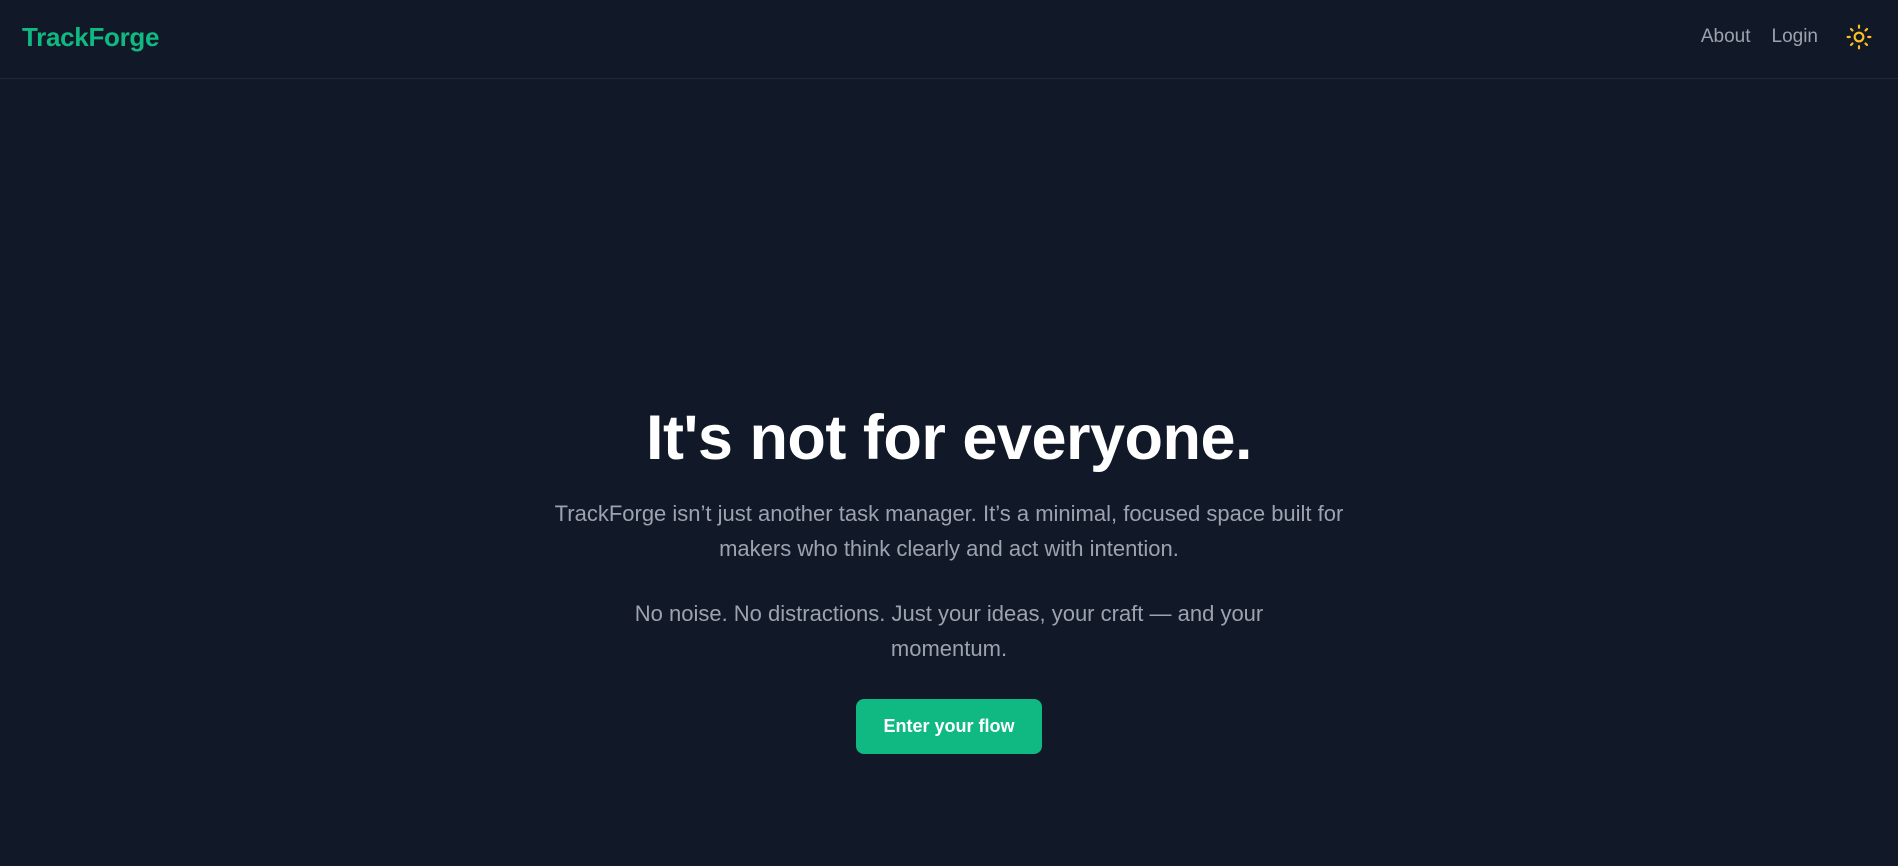  What do you see at coordinates (1726, 37) in the screenshot?
I see `nav-link-about: About` at bounding box center [1726, 37].